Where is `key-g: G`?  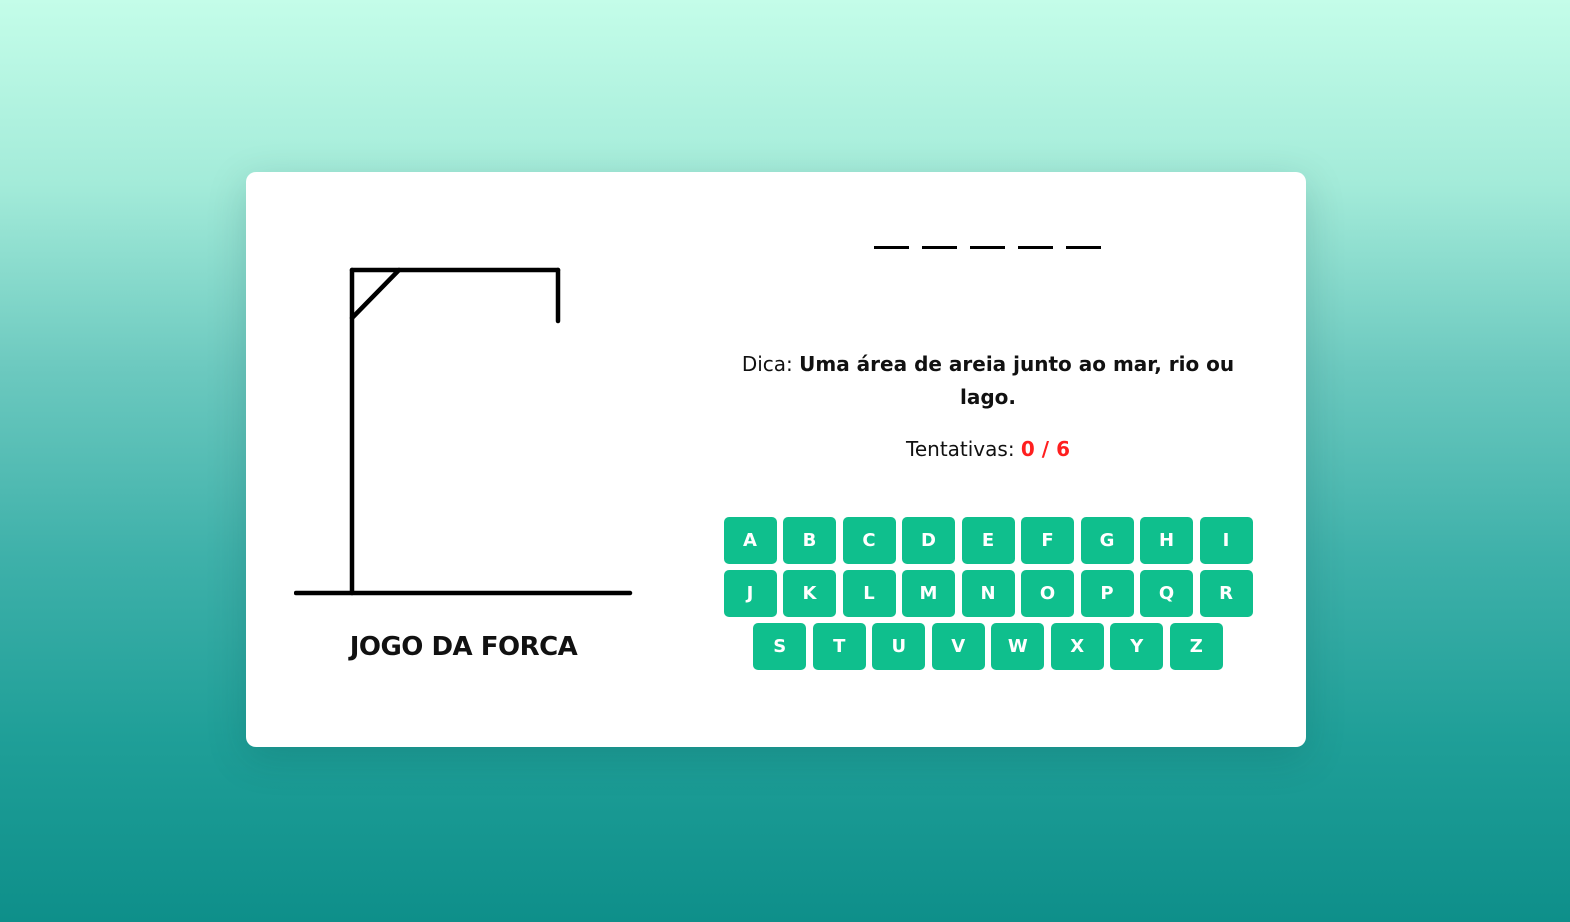
key-g: G is located at coordinates (1107, 540).